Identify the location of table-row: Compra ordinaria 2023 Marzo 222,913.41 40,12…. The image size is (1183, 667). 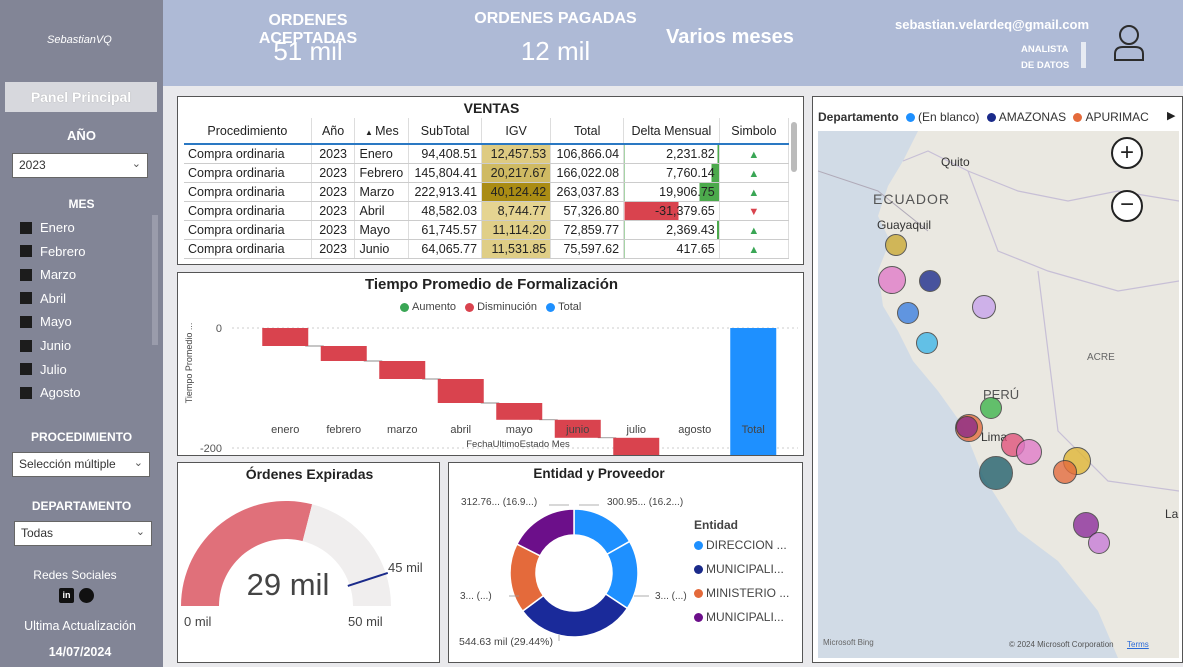
(487, 192).